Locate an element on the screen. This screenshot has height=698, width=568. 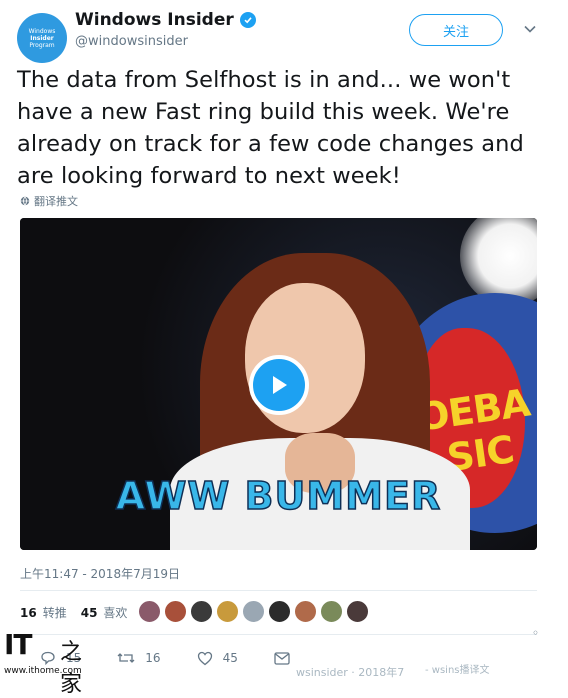
ithome-logo: IT is located at coordinates (18, 644).